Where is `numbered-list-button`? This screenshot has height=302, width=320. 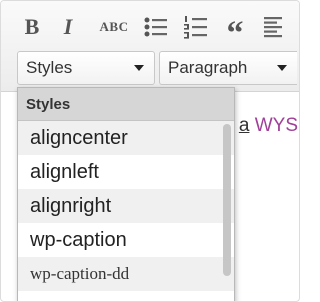
numbered-list-button is located at coordinates (196, 27).